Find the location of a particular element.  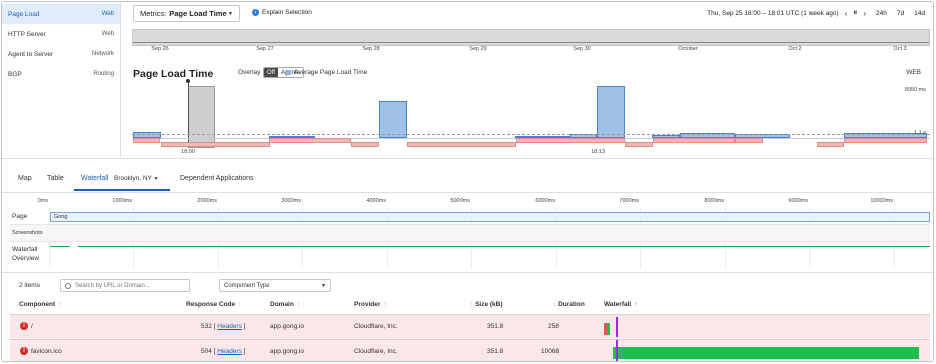

column-header-label: Component is located at coordinates (37, 304).